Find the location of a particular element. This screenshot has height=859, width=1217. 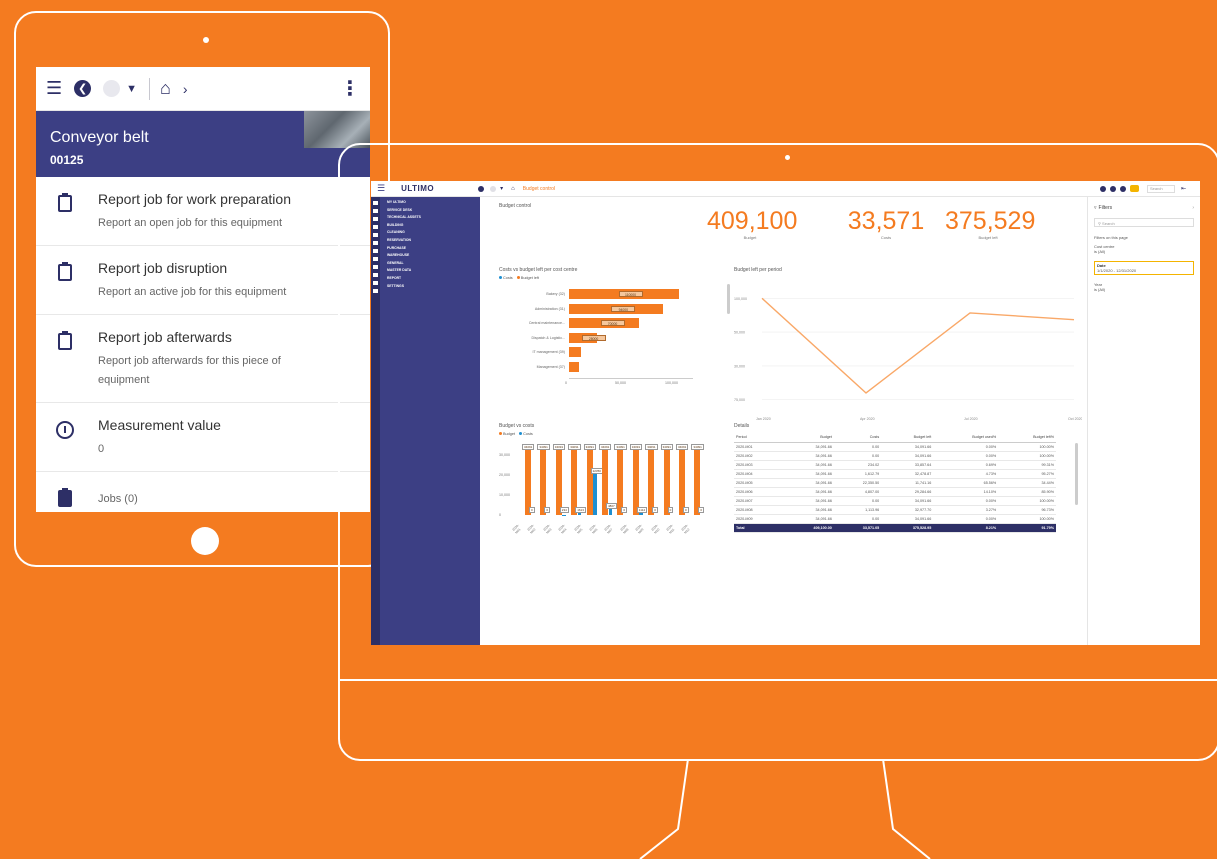

sidebar-item: REPORT is located at coordinates (430, 279).